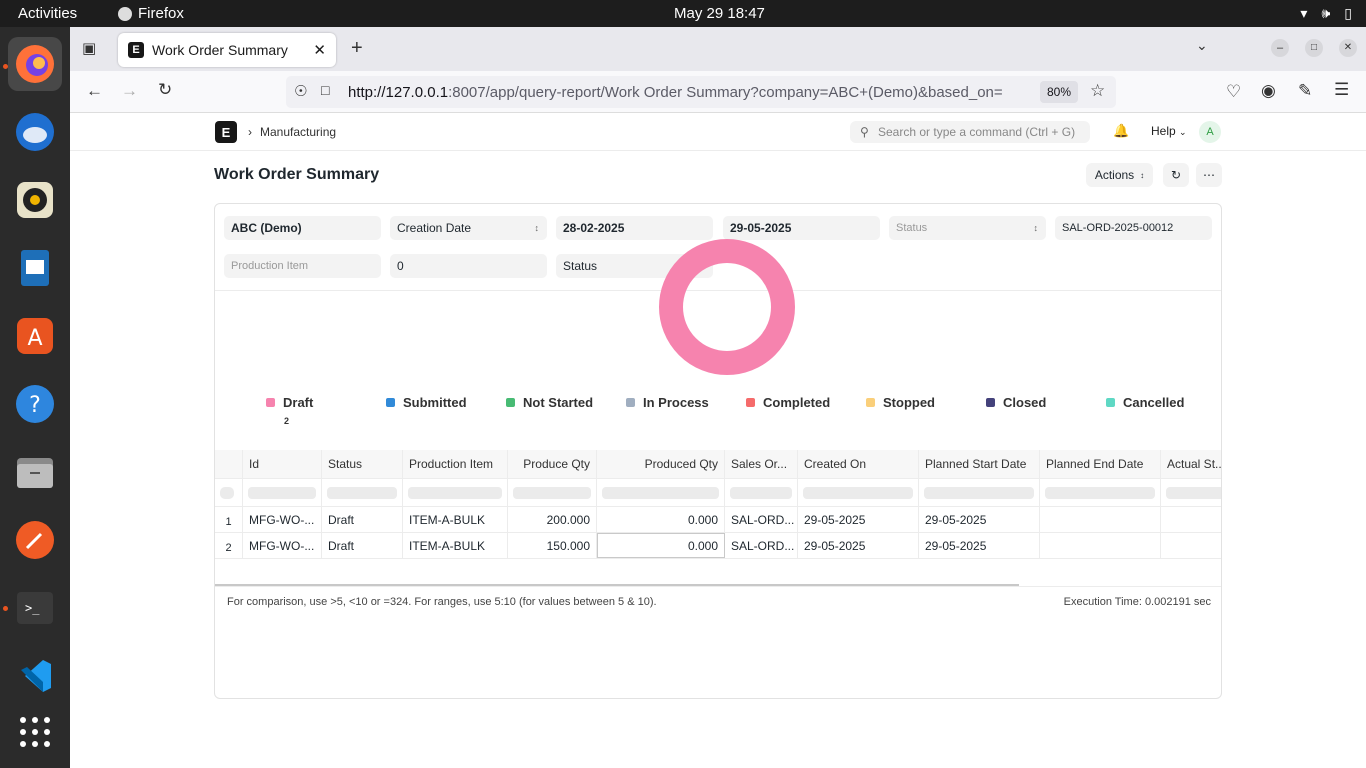 This screenshot has width=1366, height=768. I want to click on maximize-icon: □, so click(1314, 48).